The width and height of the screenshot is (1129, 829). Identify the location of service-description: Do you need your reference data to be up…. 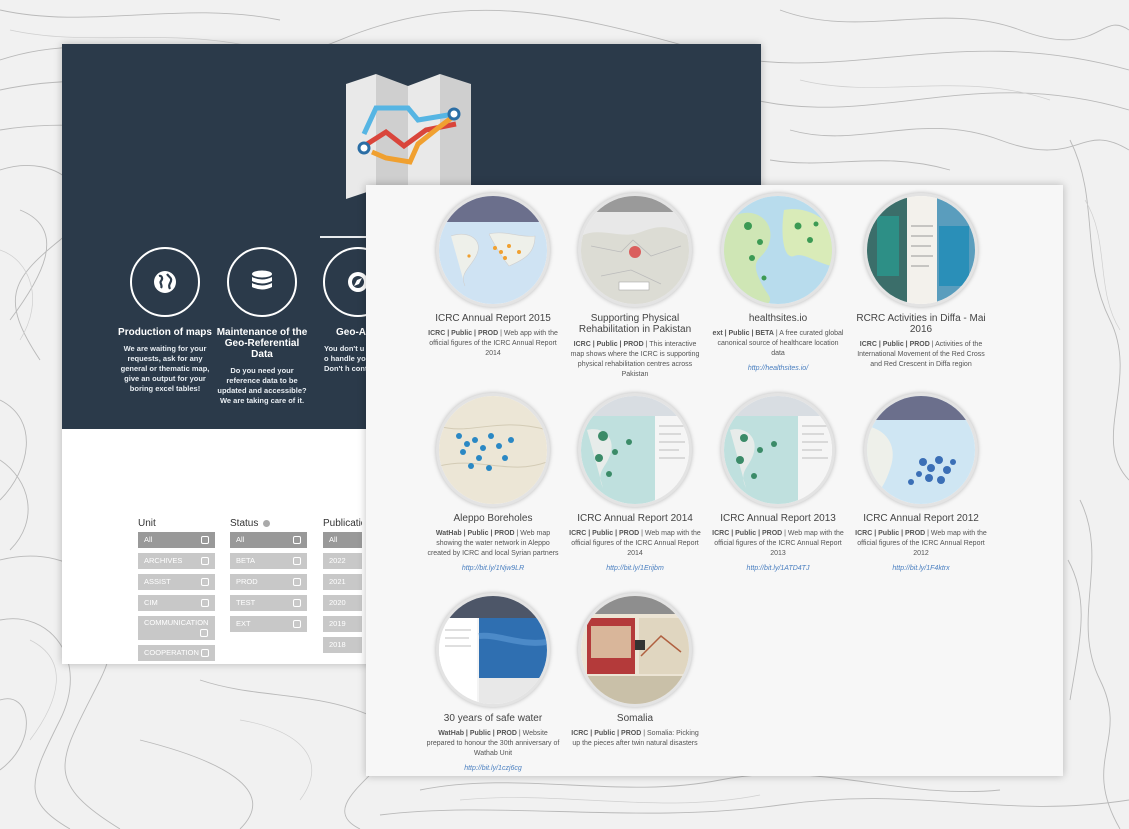
(262, 385).